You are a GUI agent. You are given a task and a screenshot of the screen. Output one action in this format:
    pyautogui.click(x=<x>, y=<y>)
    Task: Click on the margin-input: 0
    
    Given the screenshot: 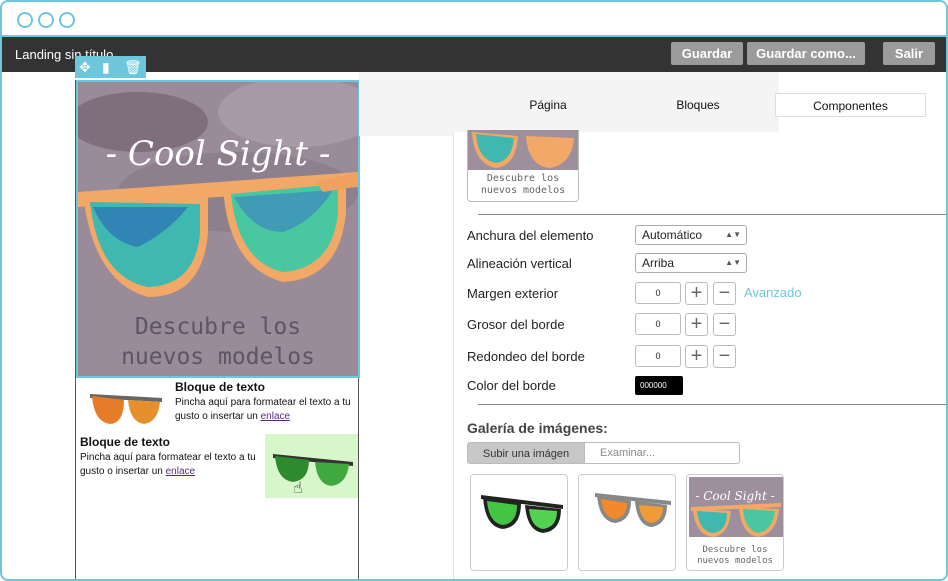 What is the action you would take?
    pyautogui.click(x=658, y=293)
    